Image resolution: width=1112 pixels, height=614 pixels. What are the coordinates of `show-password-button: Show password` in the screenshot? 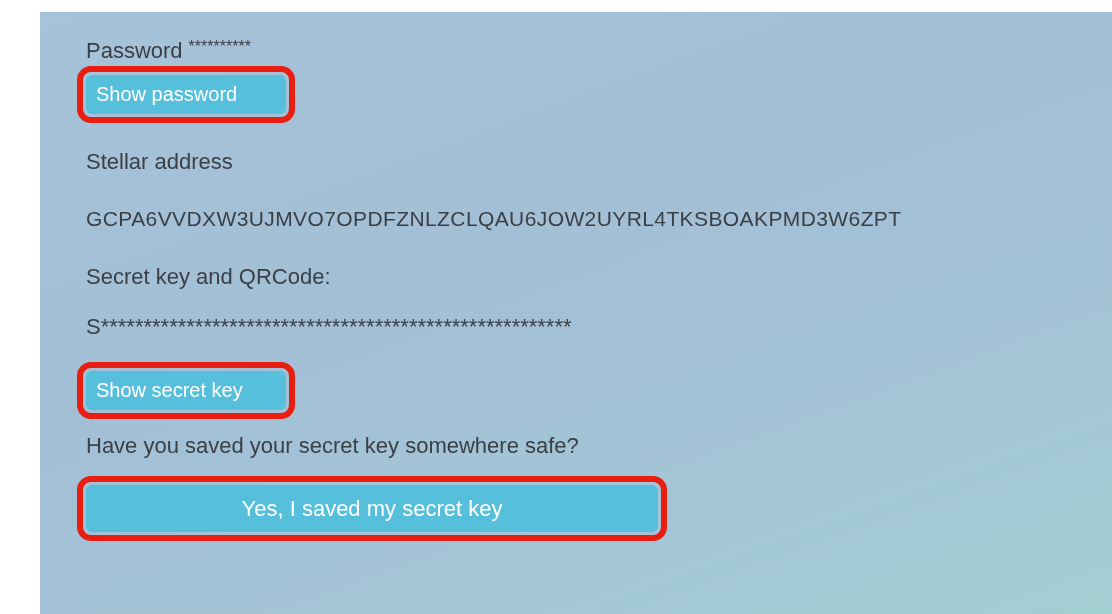 It's located at (186, 94).